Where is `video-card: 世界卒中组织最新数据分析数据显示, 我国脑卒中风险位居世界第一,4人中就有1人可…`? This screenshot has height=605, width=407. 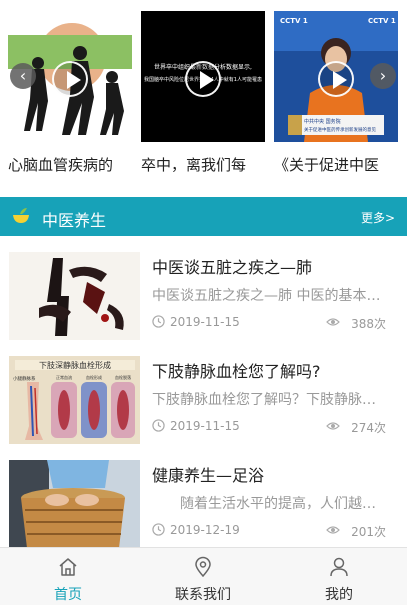
video-card: 世界卒中组织最新数据分析数据显示, 我国脑卒中风险位居世界第一,4人中就有1人可… is located at coordinates (203, 93).